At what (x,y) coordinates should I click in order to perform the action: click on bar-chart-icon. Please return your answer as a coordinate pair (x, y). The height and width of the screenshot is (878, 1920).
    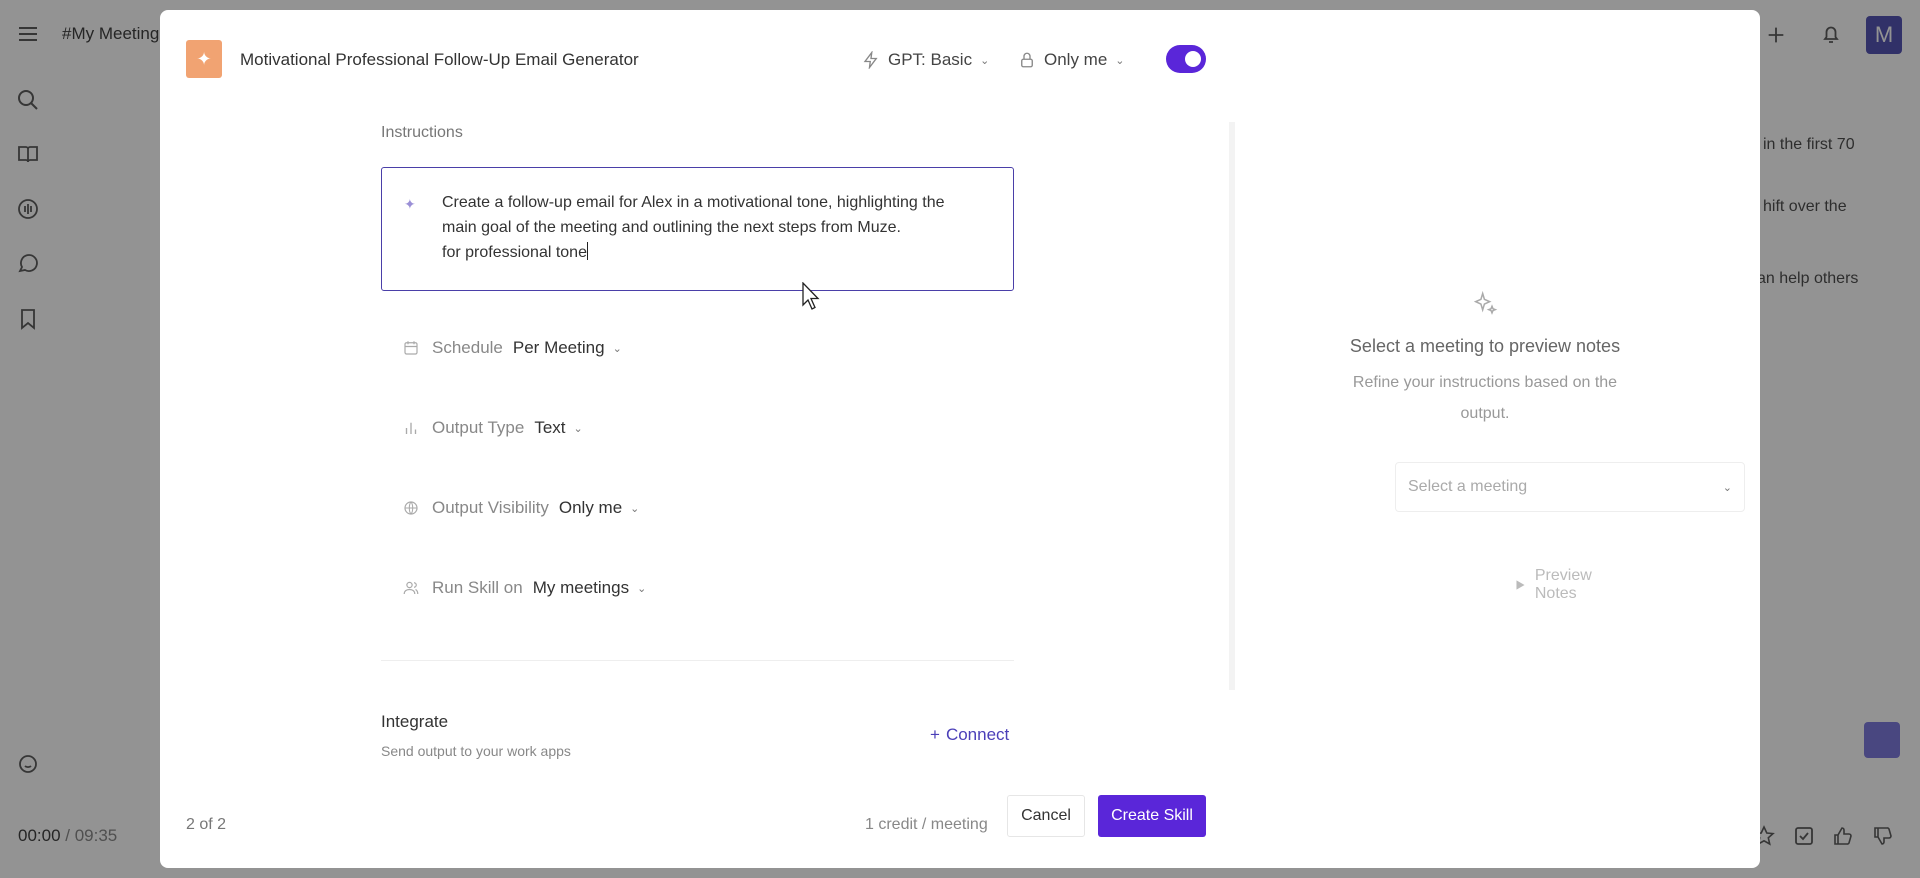
    Looking at the image, I should click on (411, 428).